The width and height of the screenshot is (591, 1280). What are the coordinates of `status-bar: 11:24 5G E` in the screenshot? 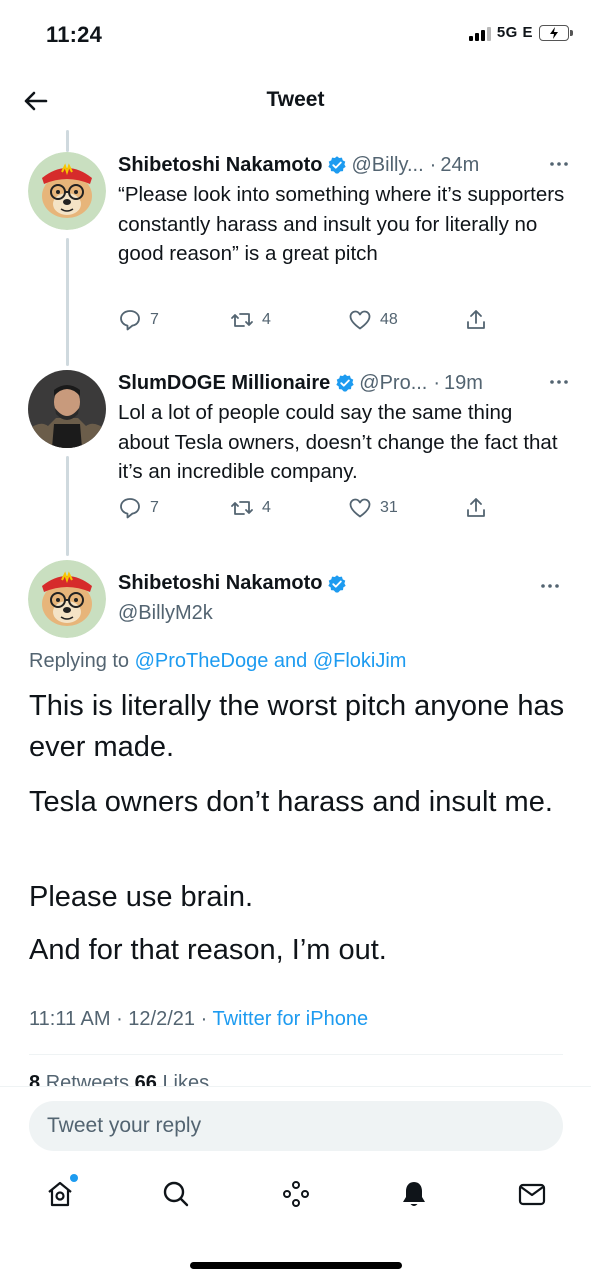 It's located at (295, 35).